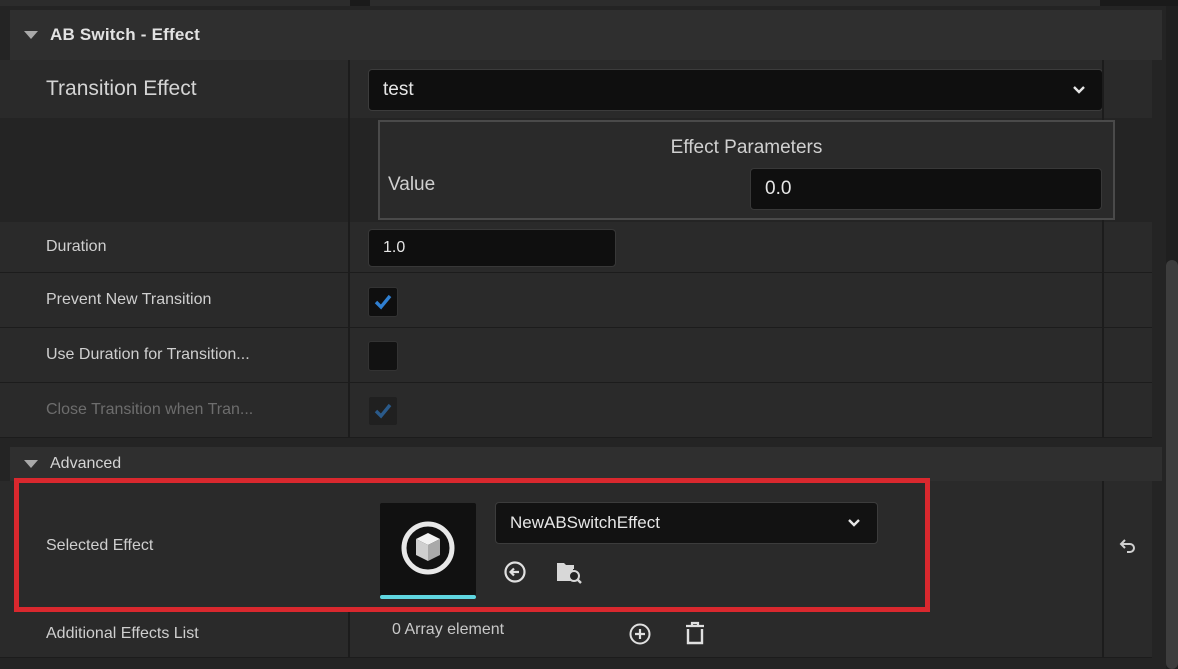 Image resolution: width=1178 pixels, height=669 pixels. Describe the element at coordinates (121, 88) in the screenshot. I see `transition-effect-label: Transition Effect` at that location.